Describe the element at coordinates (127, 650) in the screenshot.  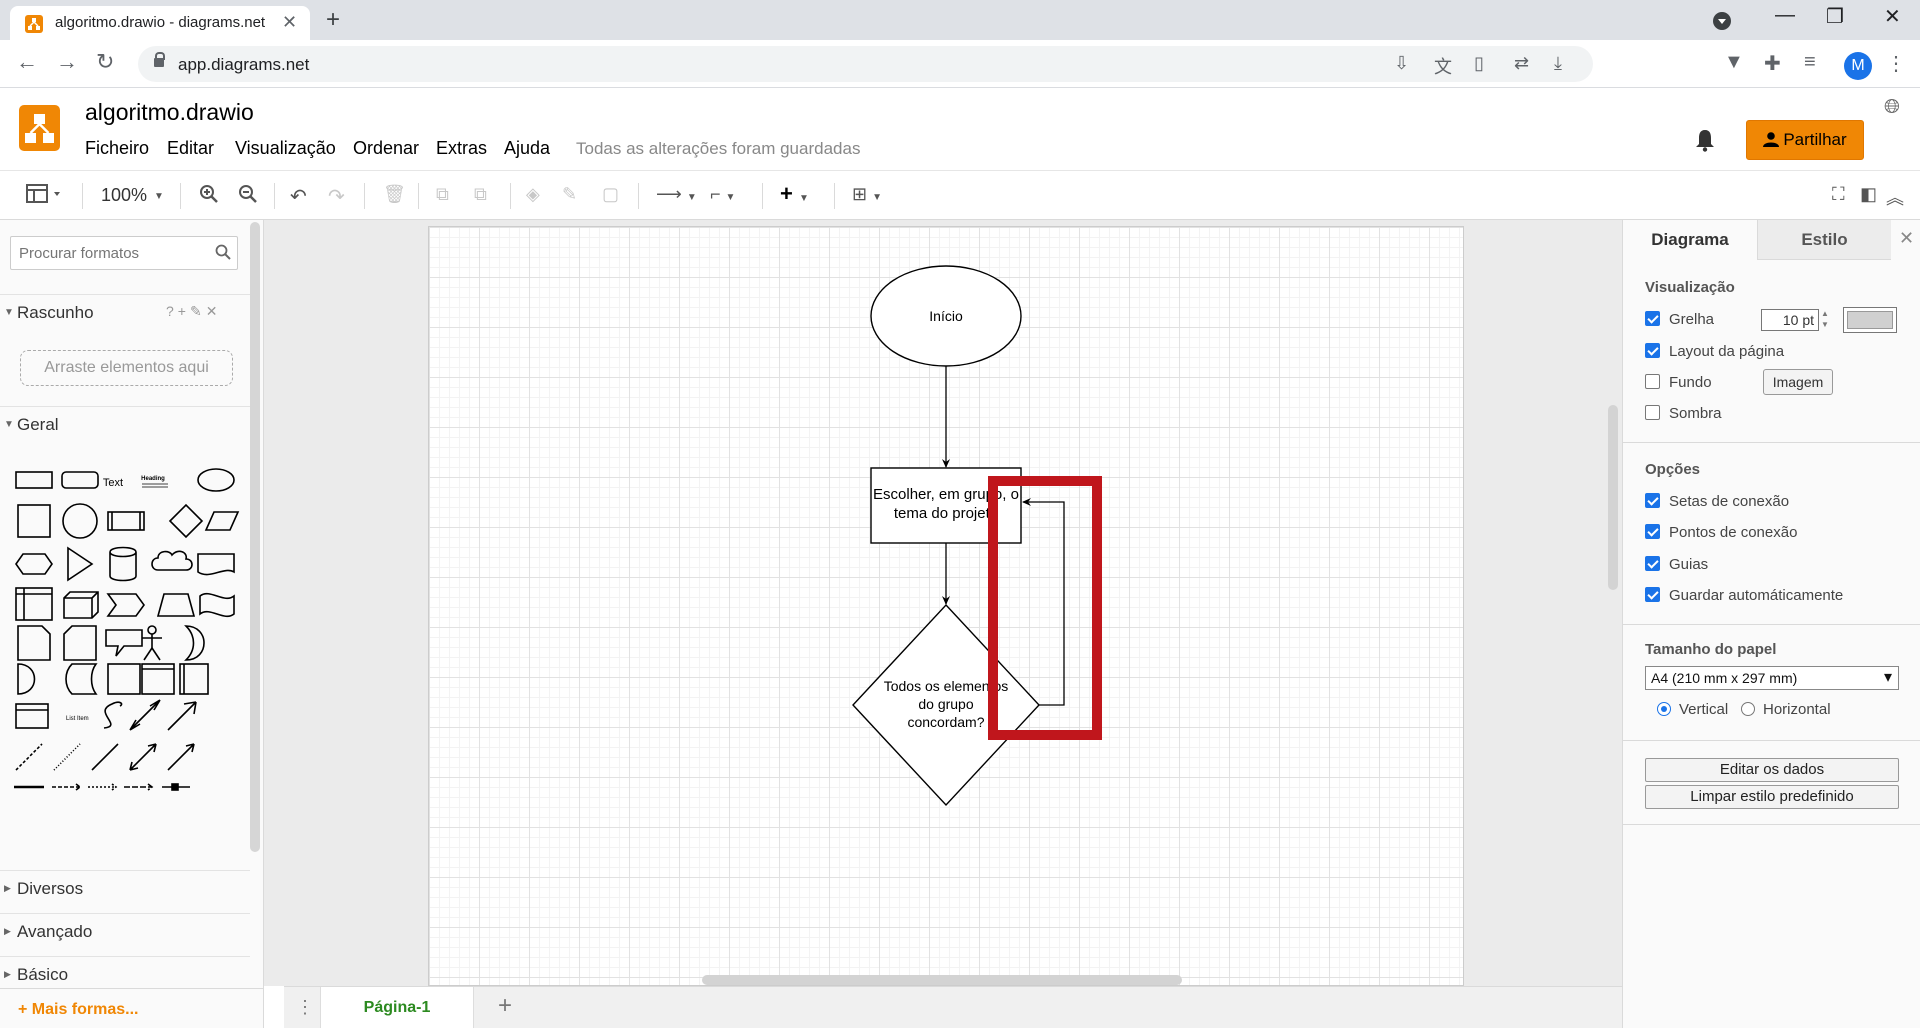
I see `general-shapes-grid: Text Heading List Item` at that location.